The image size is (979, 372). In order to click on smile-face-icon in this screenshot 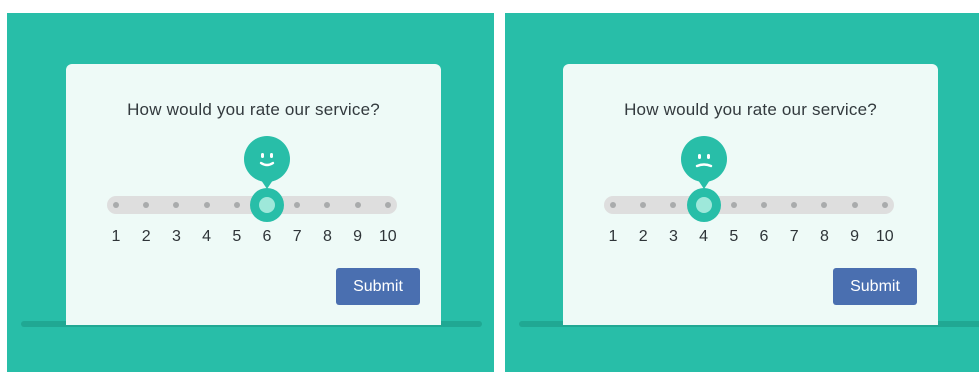, I will do `click(267, 162)`.